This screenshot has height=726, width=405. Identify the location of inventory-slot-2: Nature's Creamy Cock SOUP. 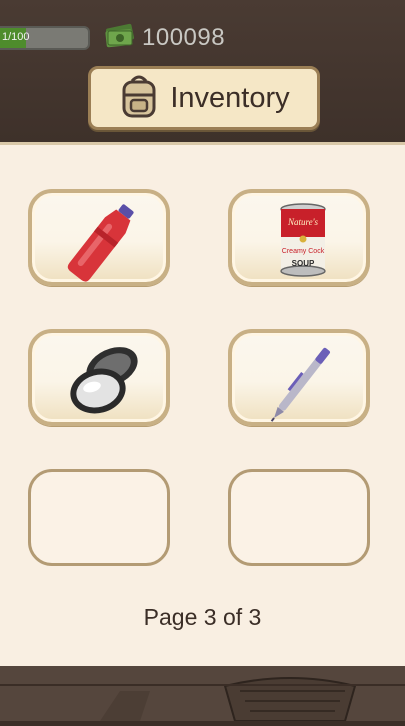
(299, 237).